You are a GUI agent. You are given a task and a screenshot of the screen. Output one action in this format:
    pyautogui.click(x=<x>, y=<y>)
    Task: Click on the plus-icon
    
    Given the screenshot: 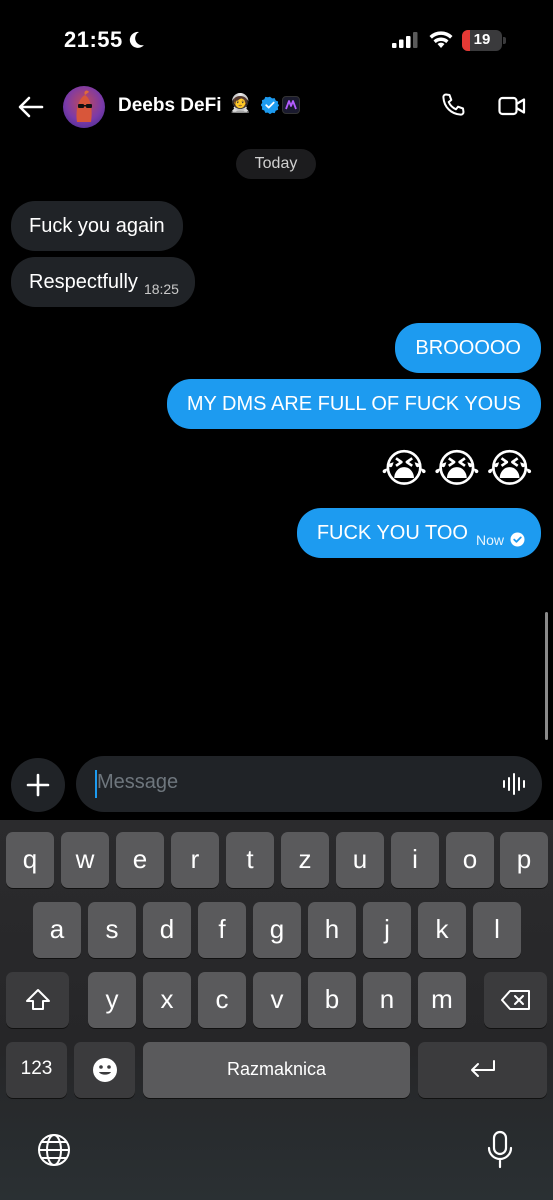 What is the action you would take?
    pyautogui.click(x=38, y=785)
    